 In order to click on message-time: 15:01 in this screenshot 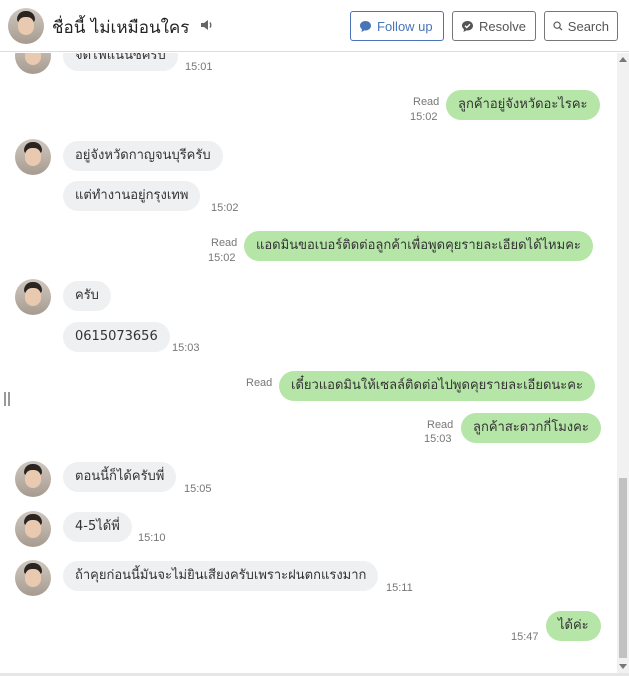, I will do `click(199, 67)`.